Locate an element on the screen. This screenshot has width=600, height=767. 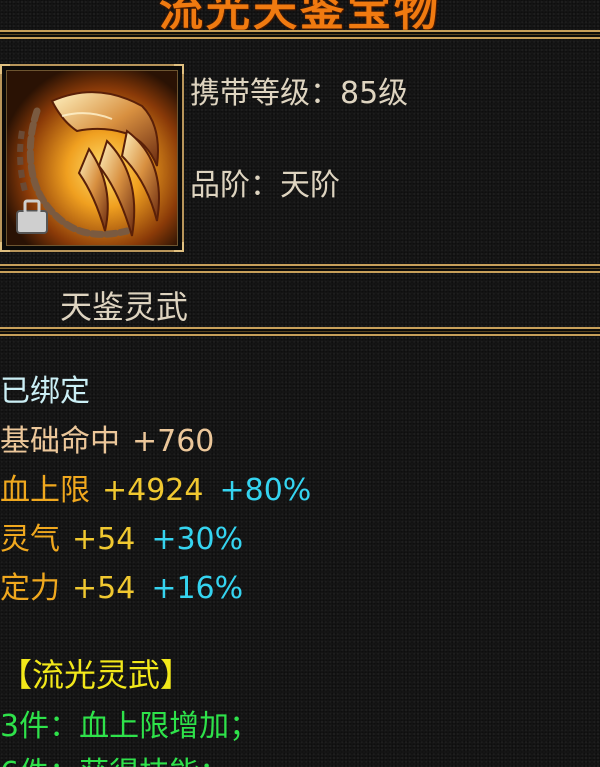
golden-claw-weapon-icon is located at coordinates (92, 158).